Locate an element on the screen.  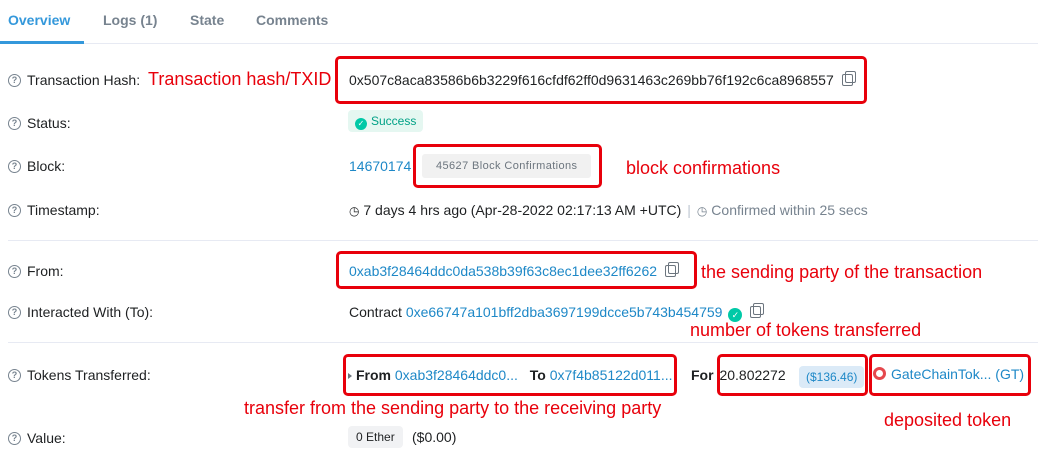
interacted-label: Interacted With (To): is located at coordinates (90, 312).